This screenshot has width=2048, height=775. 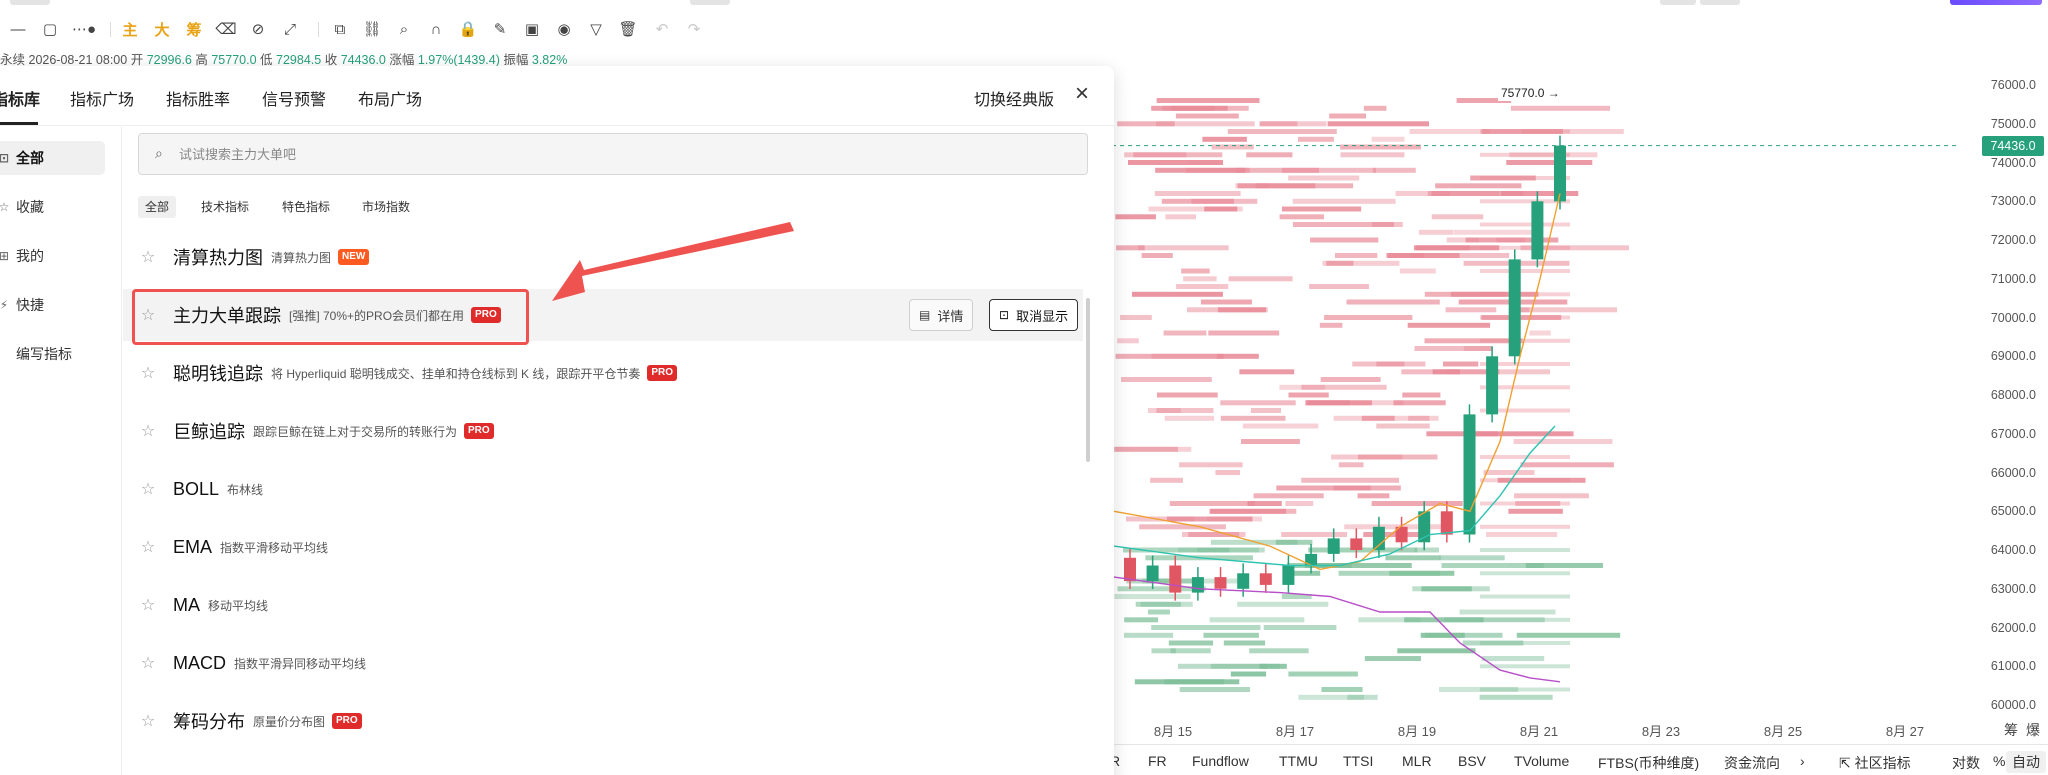 I want to click on filter-all: 全部, so click(x=157, y=207).